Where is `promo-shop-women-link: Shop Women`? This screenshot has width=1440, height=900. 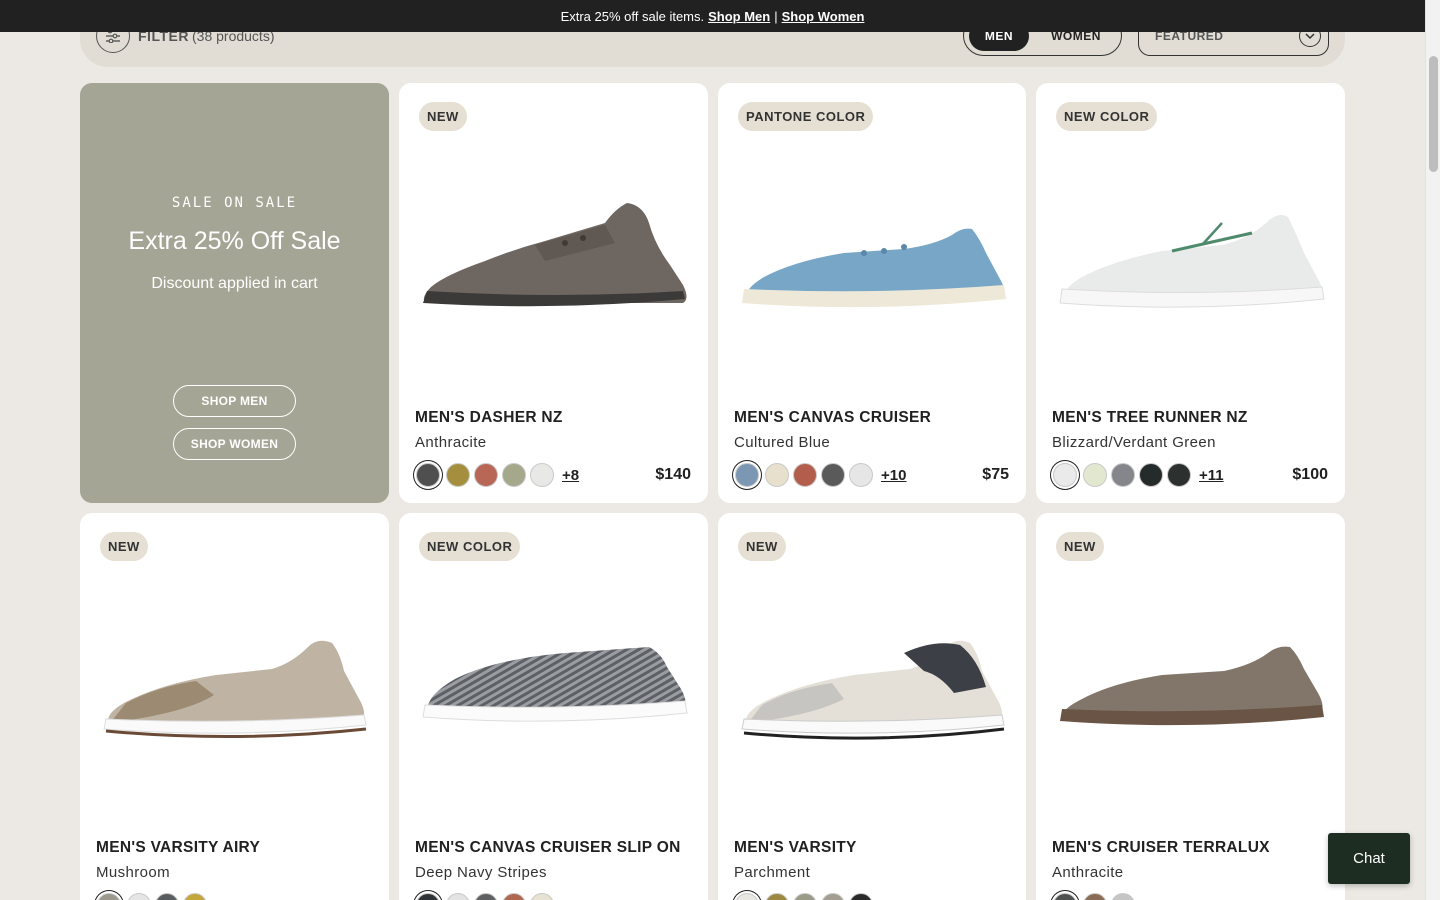 promo-shop-women-link: Shop Women is located at coordinates (823, 16).